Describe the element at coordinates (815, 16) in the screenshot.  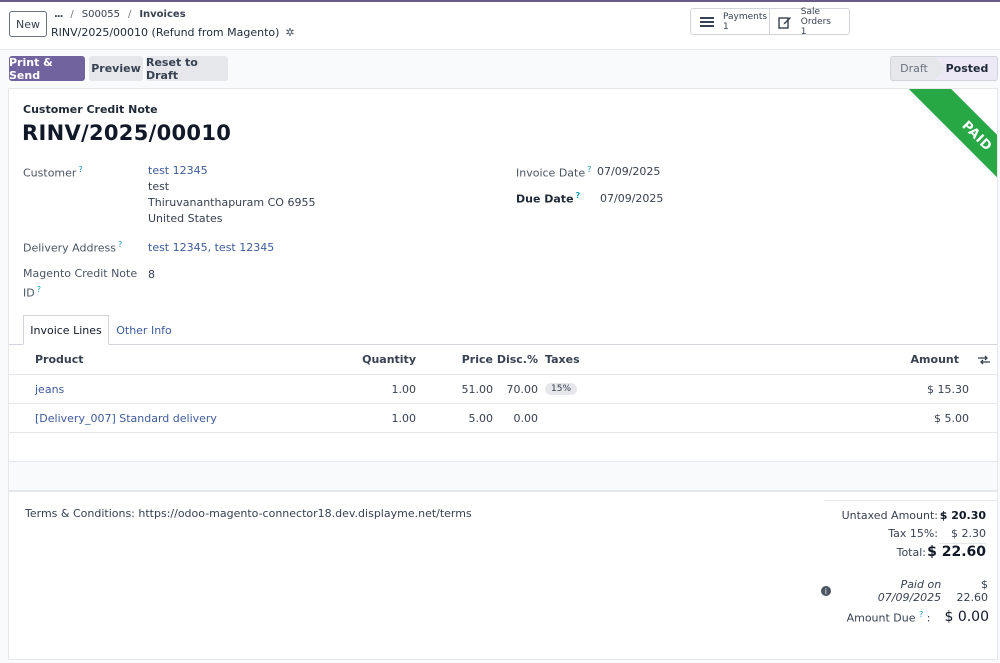
I see `sale-orders-label: Sale Orders` at that location.